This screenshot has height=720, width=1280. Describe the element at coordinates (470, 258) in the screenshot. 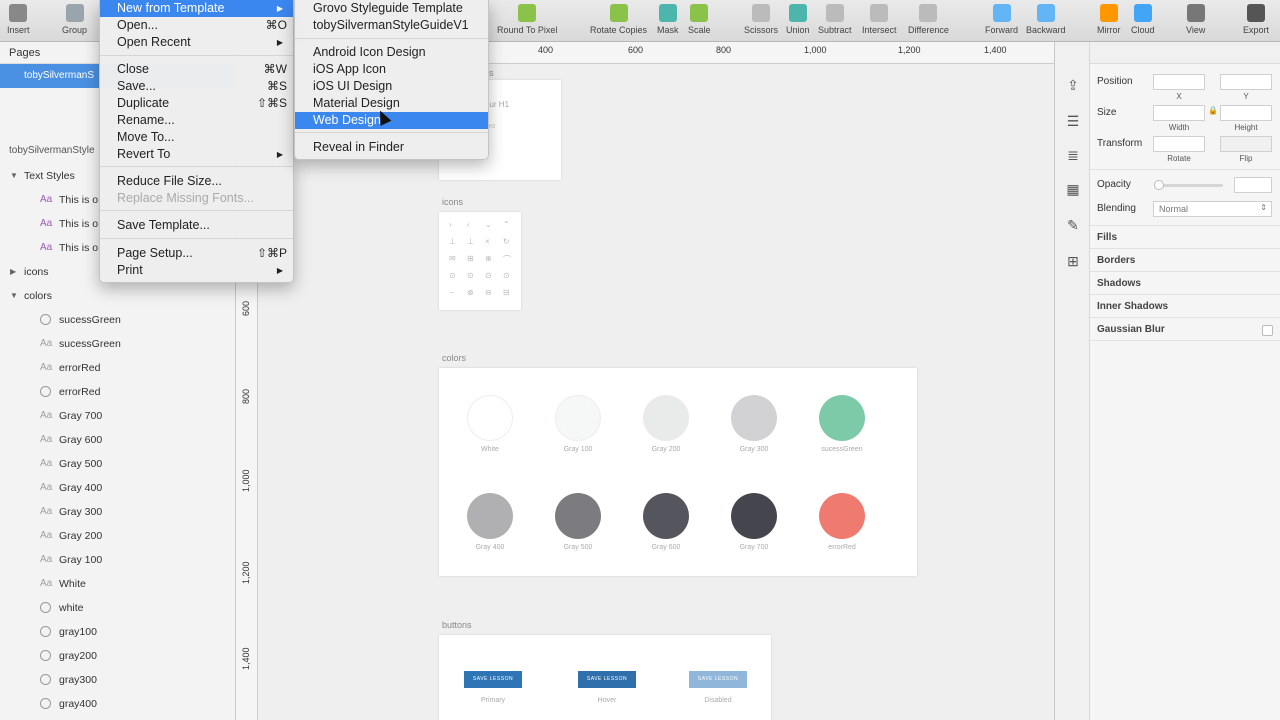

I see `sample-icon: ⊞` at that location.